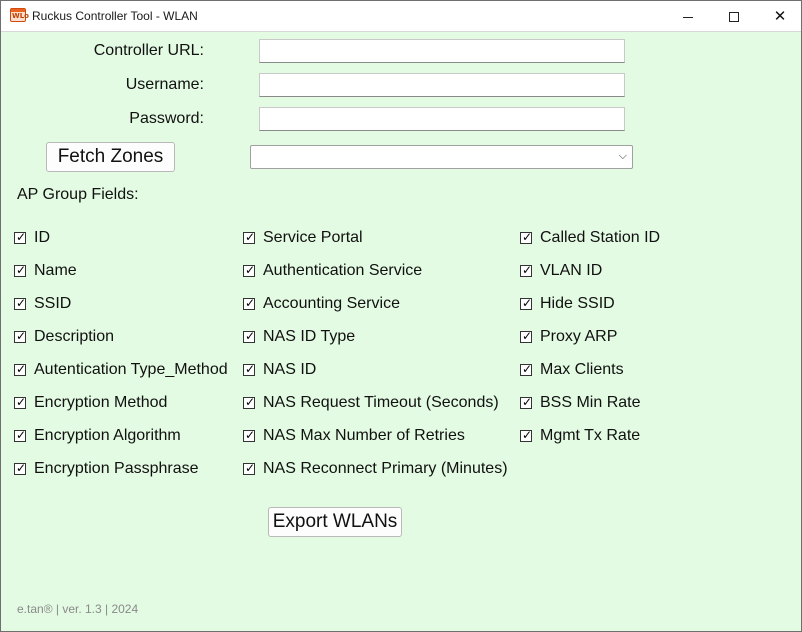 The height and width of the screenshot is (632, 802). Describe the element at coordinates (53, 303) in the screenshot. I see `field-label: SSID` at that location.